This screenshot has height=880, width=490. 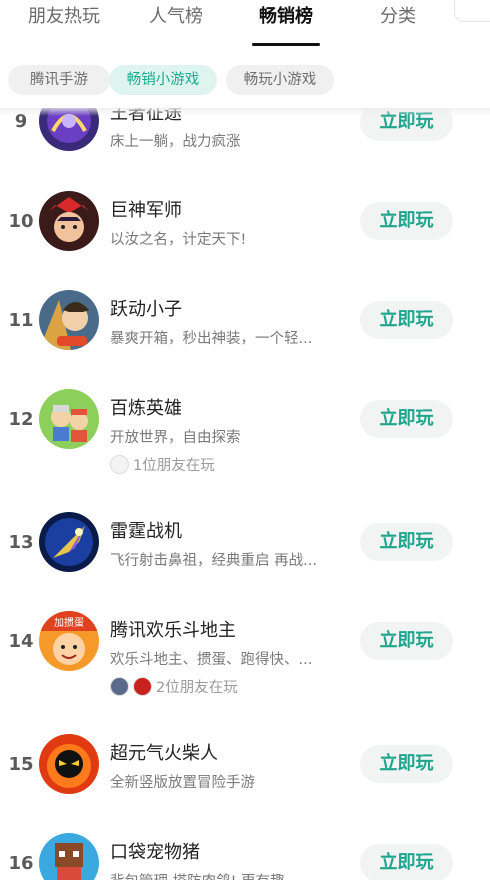 What do you see at coordinates (286, 44) in the screenshot?
I see `active-tab-indicator` at bounding box center [286, 44].